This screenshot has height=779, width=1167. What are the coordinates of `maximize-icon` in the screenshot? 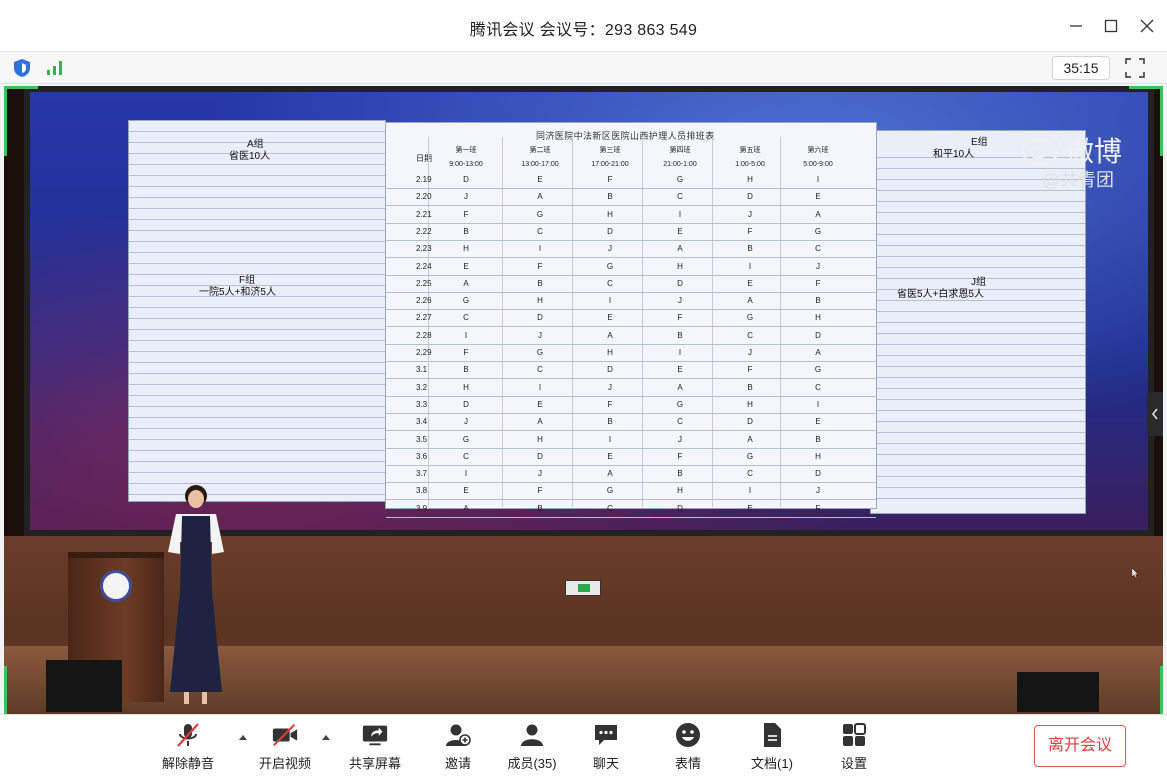 It's located at (1111, 26).